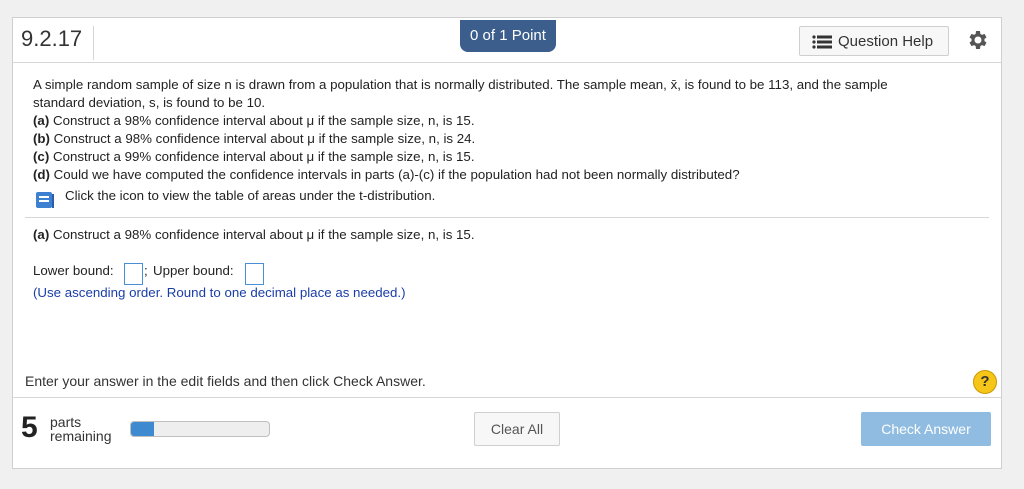  I want to click on progress-bar, so click(200, 429).